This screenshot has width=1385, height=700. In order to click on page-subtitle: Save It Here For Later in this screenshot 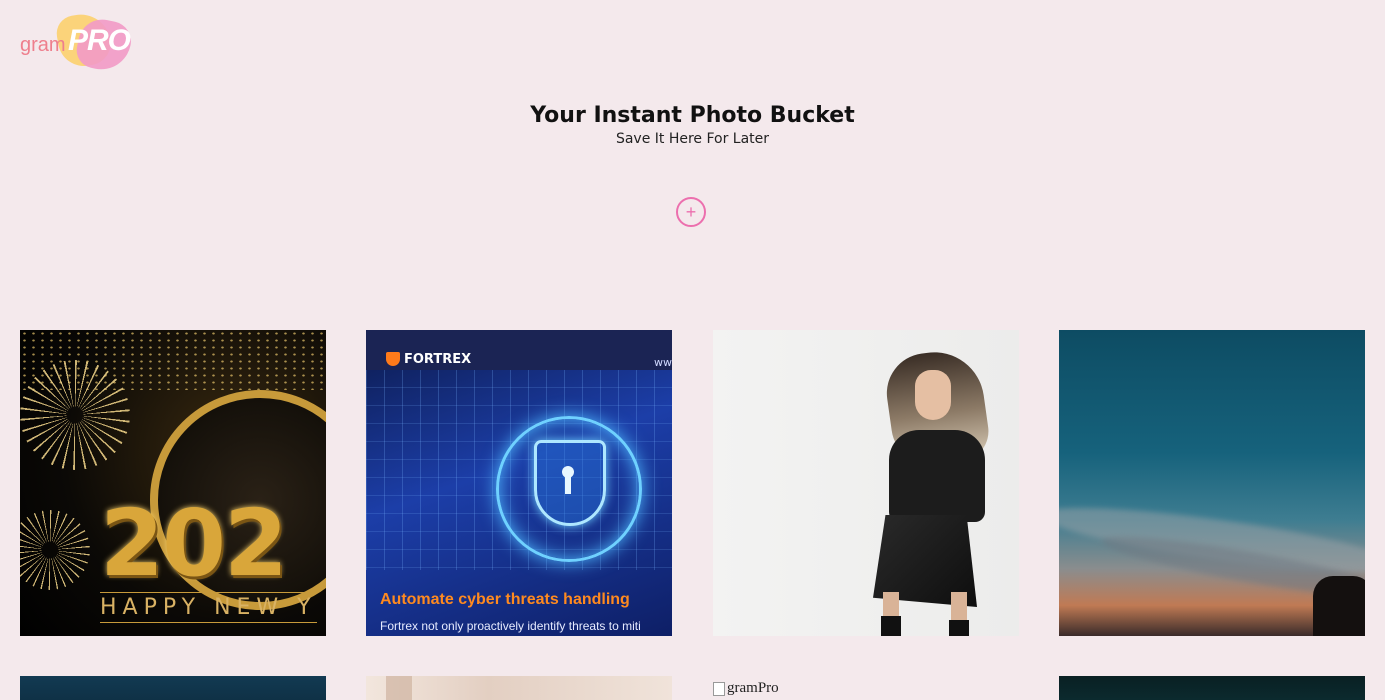, I will do `click(692, 139)`.